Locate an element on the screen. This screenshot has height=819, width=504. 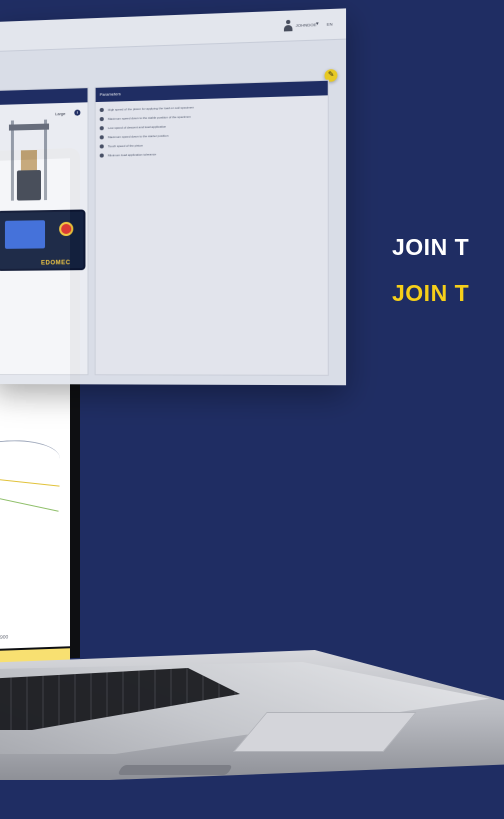
pencil-icon: ✎ is located at coordinates (331, 75).